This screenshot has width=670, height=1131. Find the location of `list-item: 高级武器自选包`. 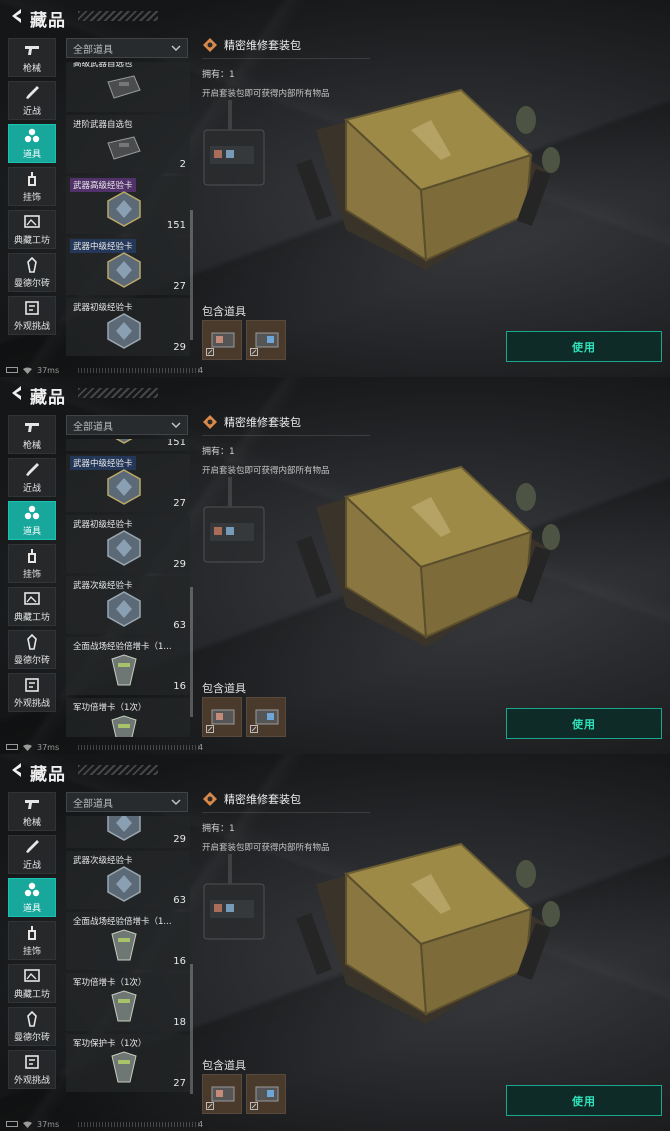

list-item: 高级武器自选包 is located at coordinates (128, 87).